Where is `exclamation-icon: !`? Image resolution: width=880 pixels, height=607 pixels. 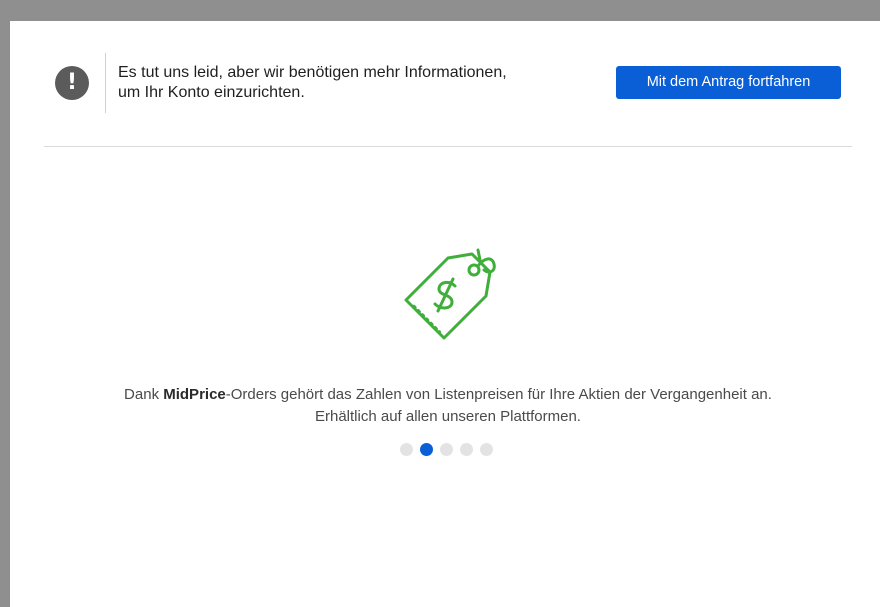 exclamation-icon: ! is located at coordinates (72, 83).